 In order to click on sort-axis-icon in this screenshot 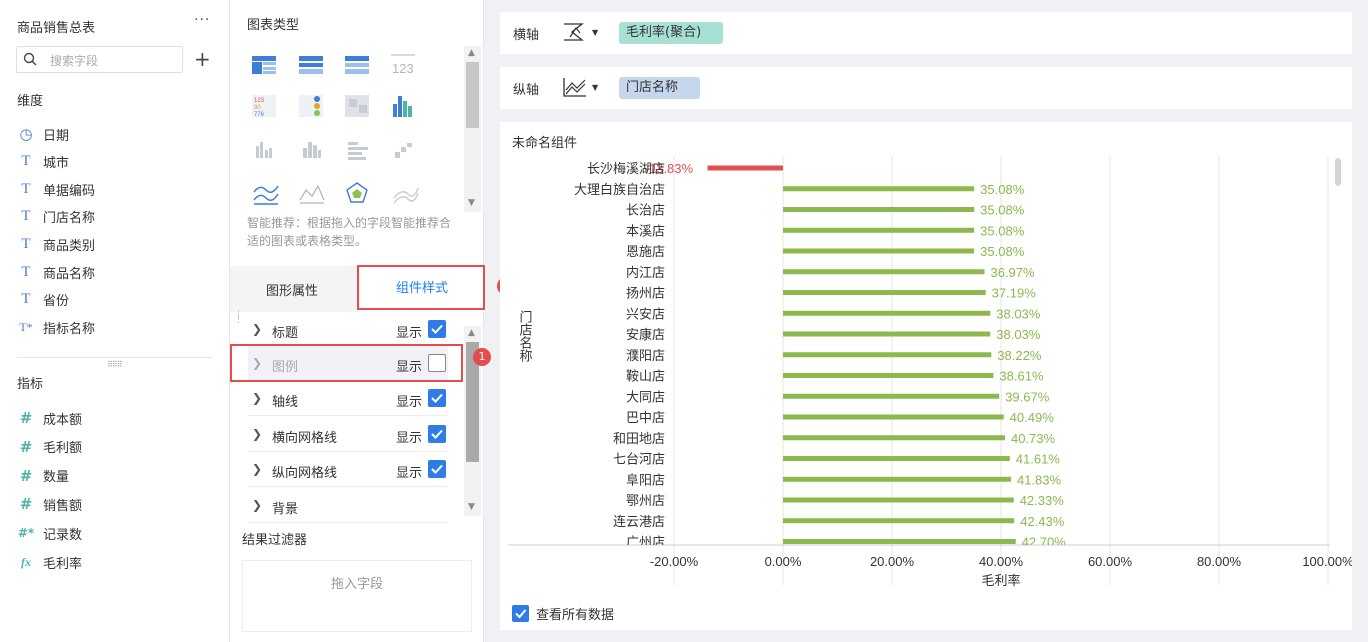, I will do `click(575, 32)`.